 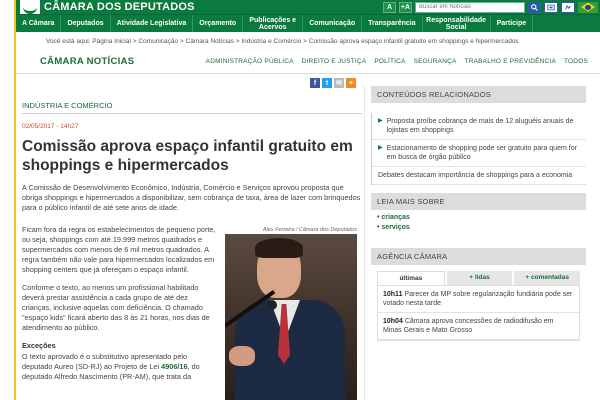 What do you see at coordinates (174, 366) in the screenshot?
I see `bill-link: 4906/16` at bounding box center [174, 366].